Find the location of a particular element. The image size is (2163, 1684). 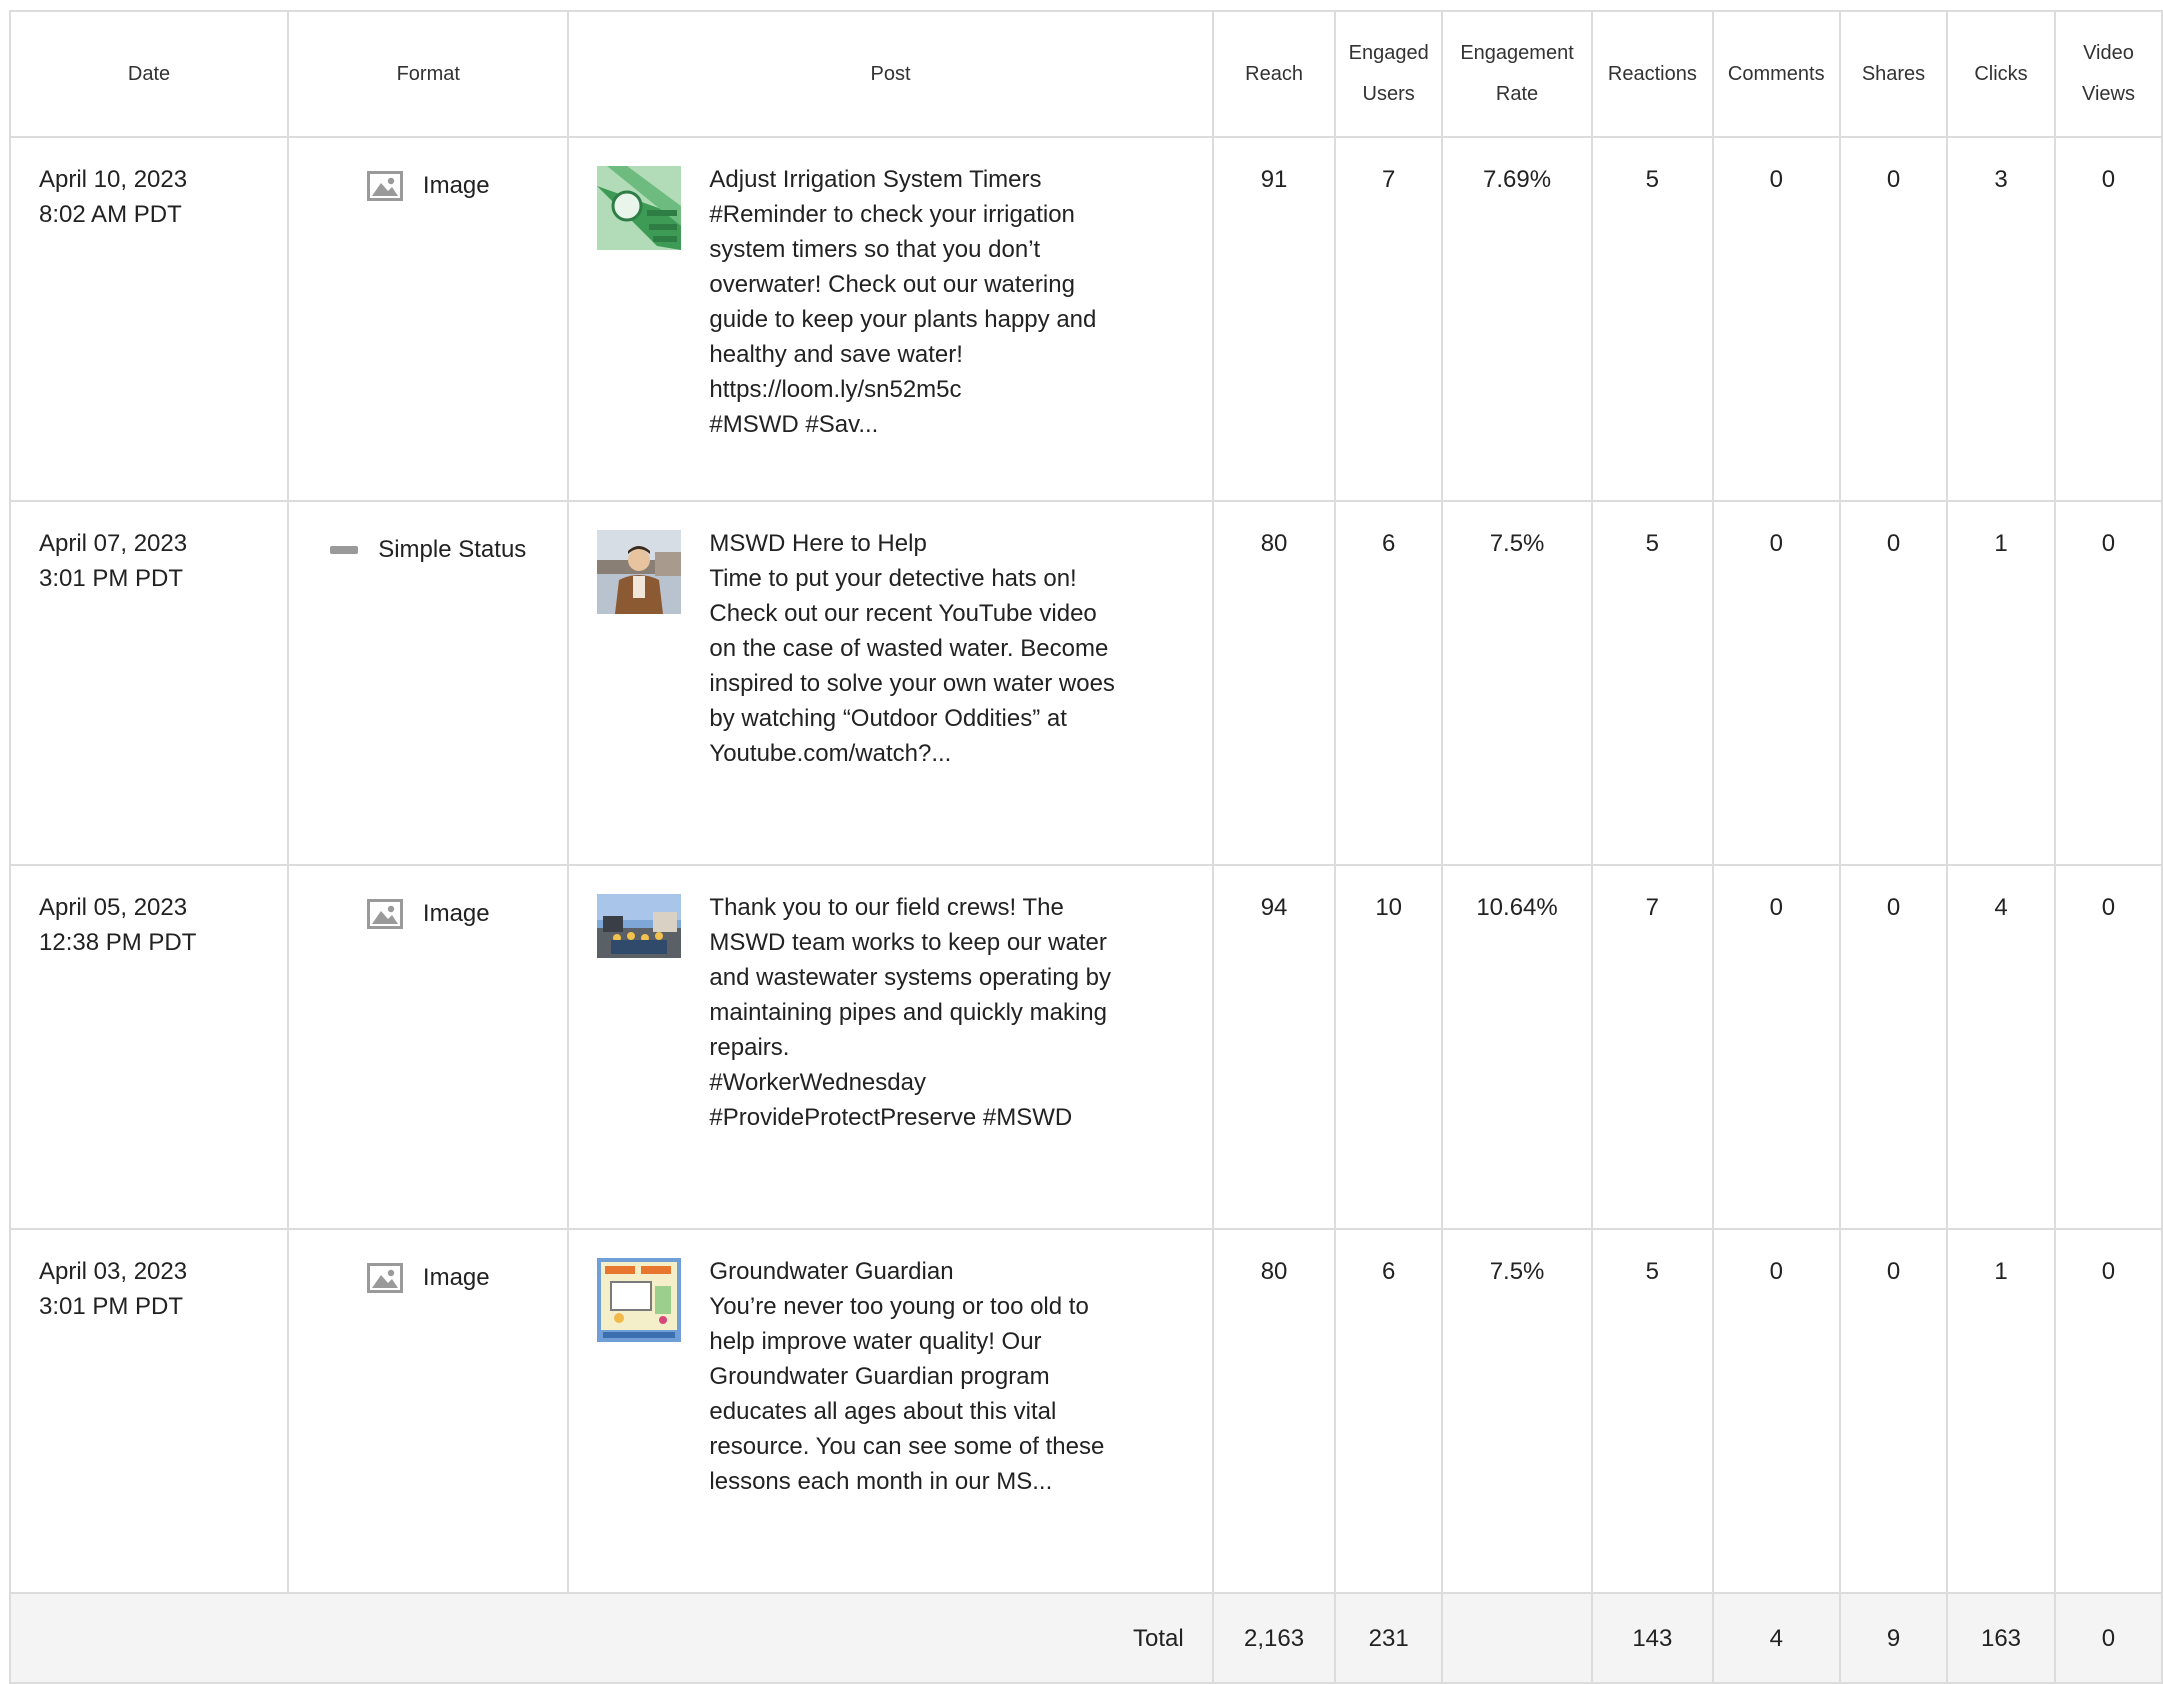

post-line: #Reminder to check your irrigation is located at coordinates (892, 214).